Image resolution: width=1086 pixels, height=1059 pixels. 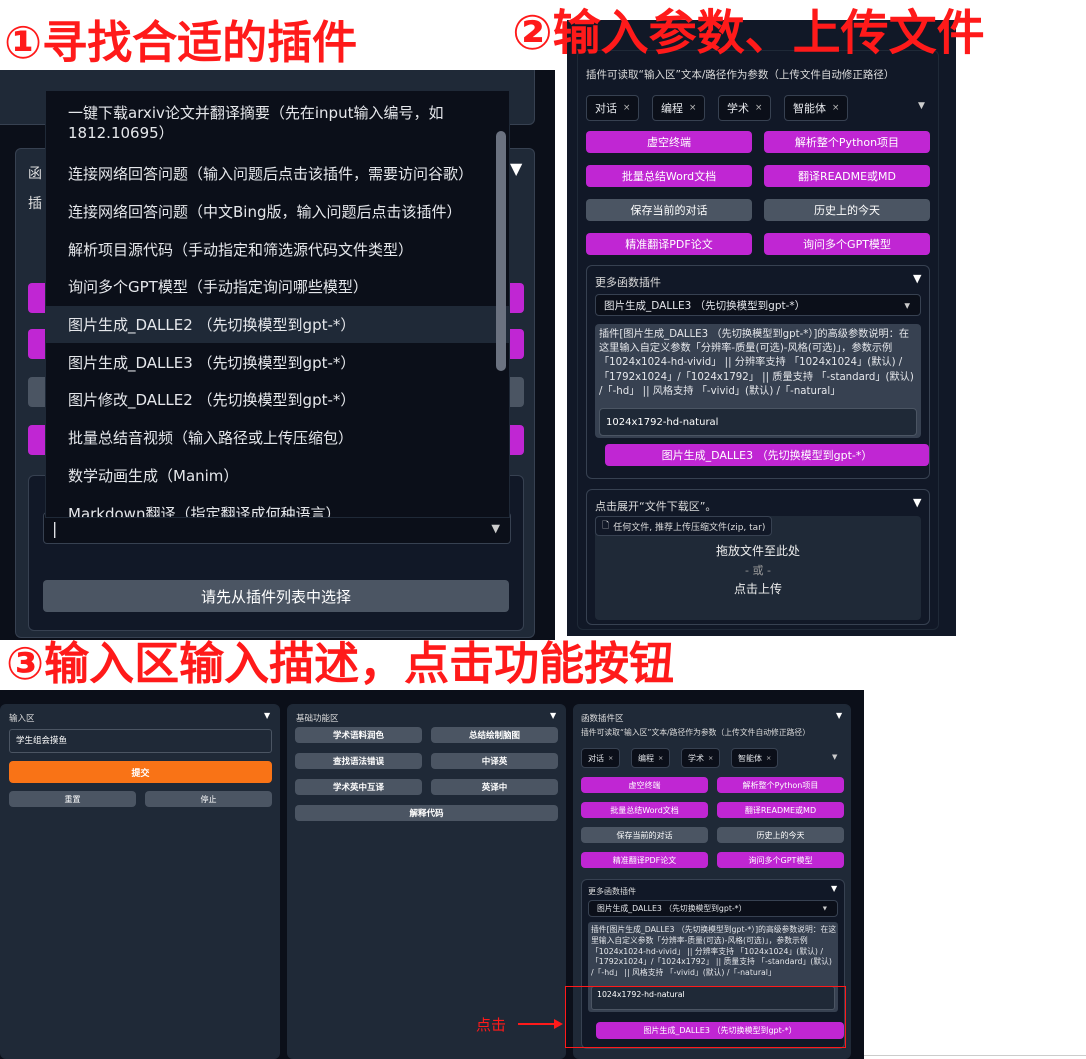 I want to click on more-plugins-title: 更多函数插件, so click(x=628, y=282).